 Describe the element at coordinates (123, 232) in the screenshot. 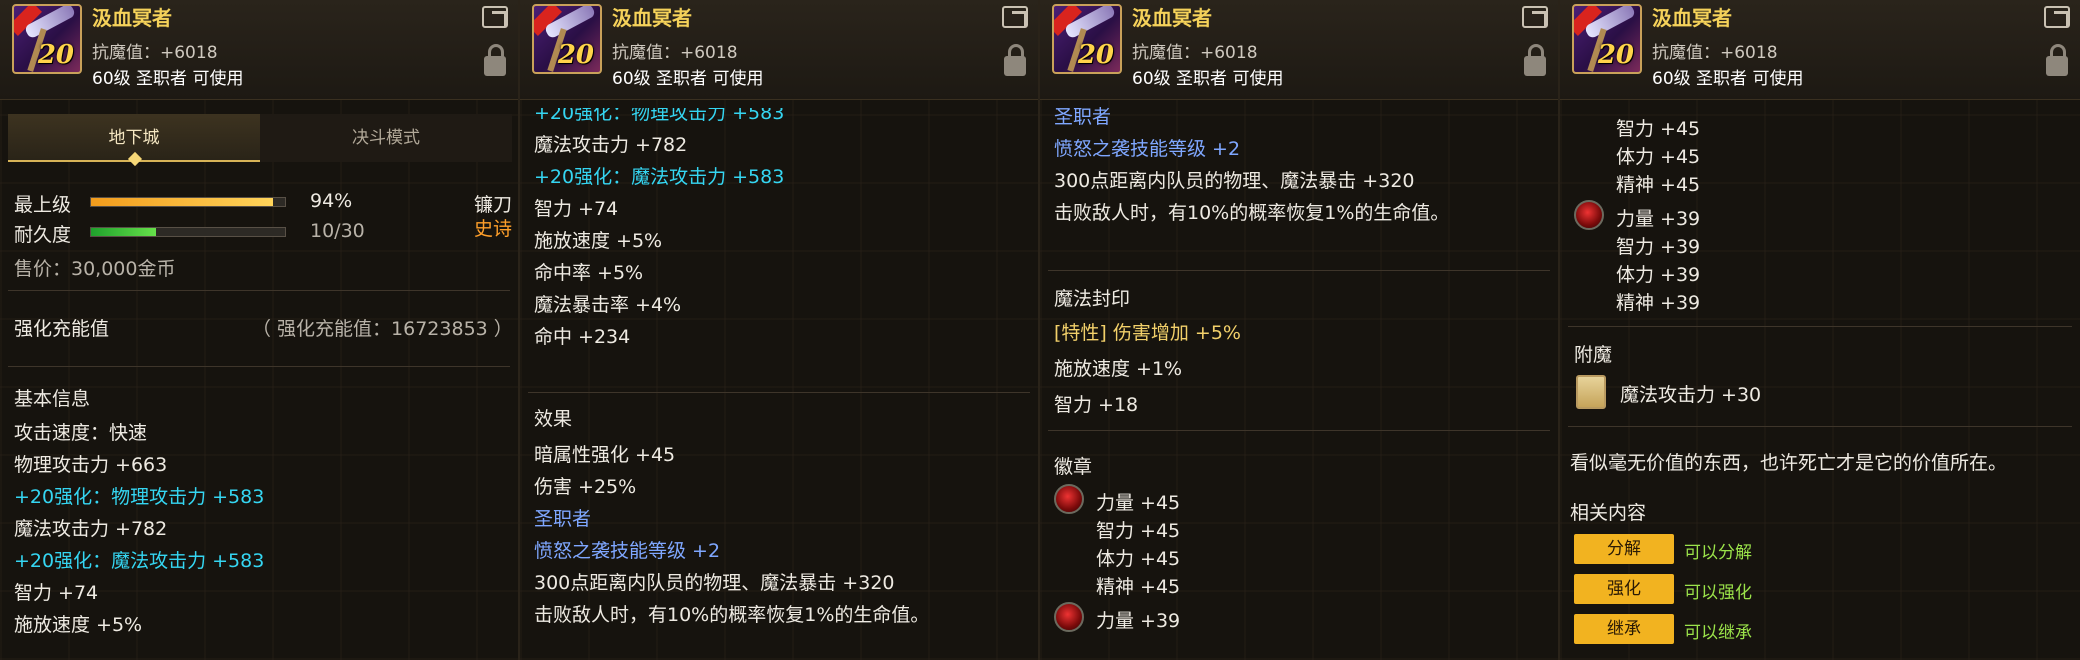

I see `durability-bar-fill` at that location.